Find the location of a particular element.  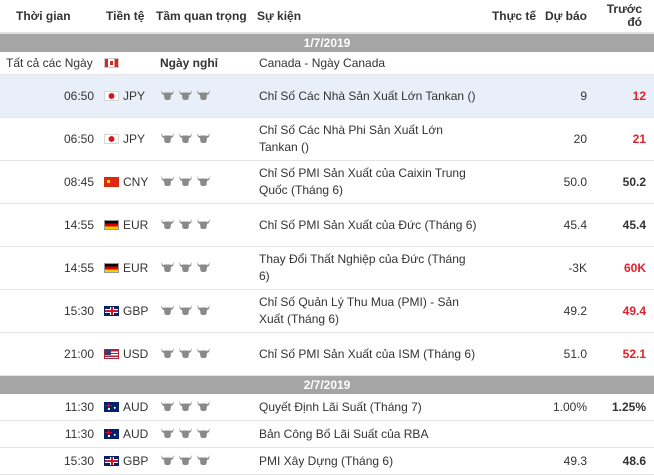

event-name: Thay Đổi Thất Nghiệp của Đức (Tháng 6) is located at coordinates (368, 268).